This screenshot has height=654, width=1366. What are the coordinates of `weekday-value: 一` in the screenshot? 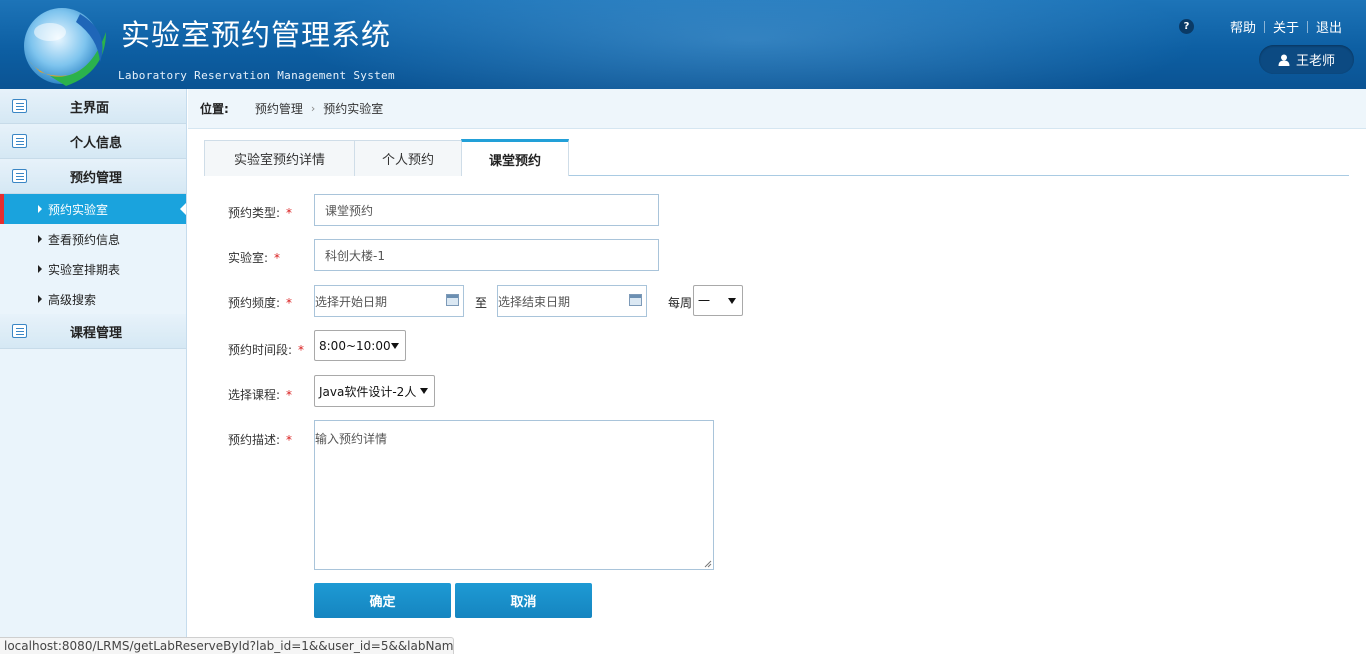 It's located at (704, 301).